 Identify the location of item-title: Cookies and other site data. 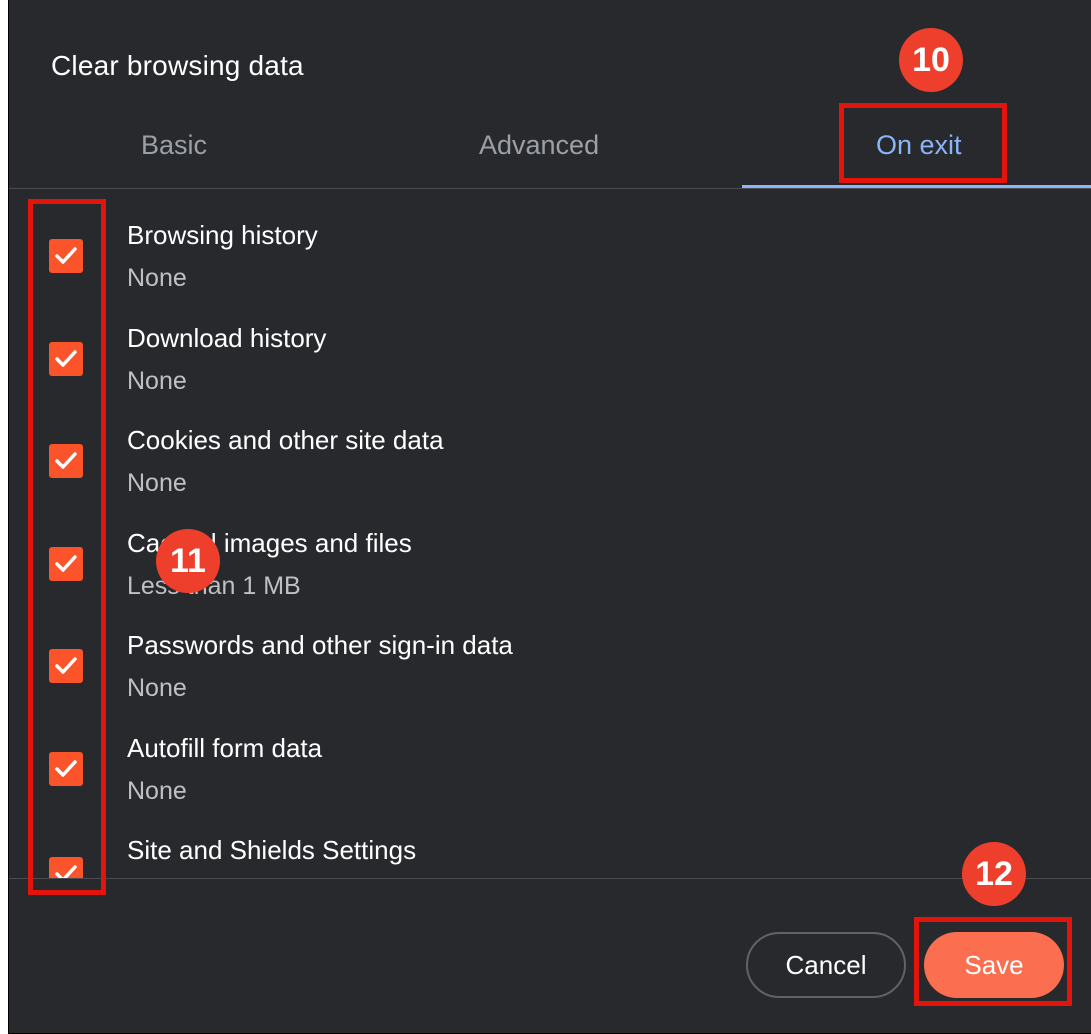
(285, 440).